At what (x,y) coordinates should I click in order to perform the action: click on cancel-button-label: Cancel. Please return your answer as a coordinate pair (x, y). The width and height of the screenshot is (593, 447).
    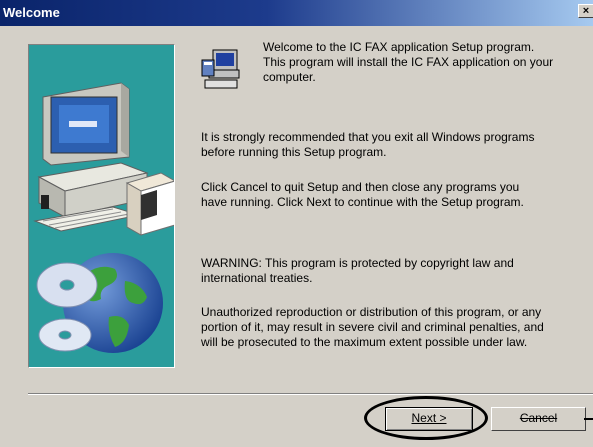
    Looking at the image, I should click on (538, 418).